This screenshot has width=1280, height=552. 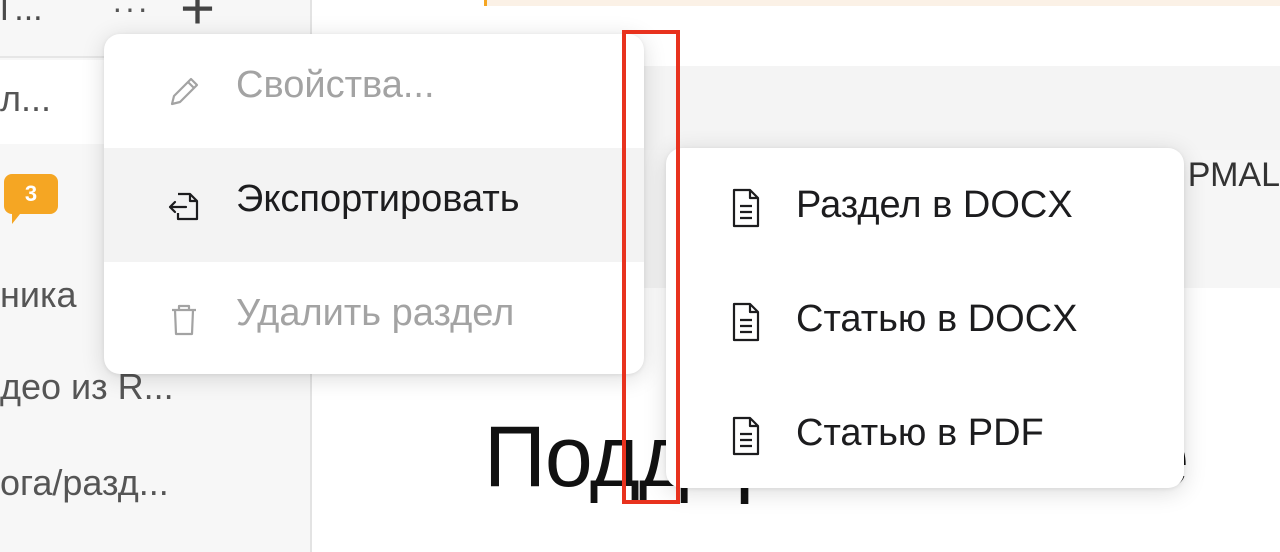 I want to click on highlight-annotation-box, so click(x=651, y=267).